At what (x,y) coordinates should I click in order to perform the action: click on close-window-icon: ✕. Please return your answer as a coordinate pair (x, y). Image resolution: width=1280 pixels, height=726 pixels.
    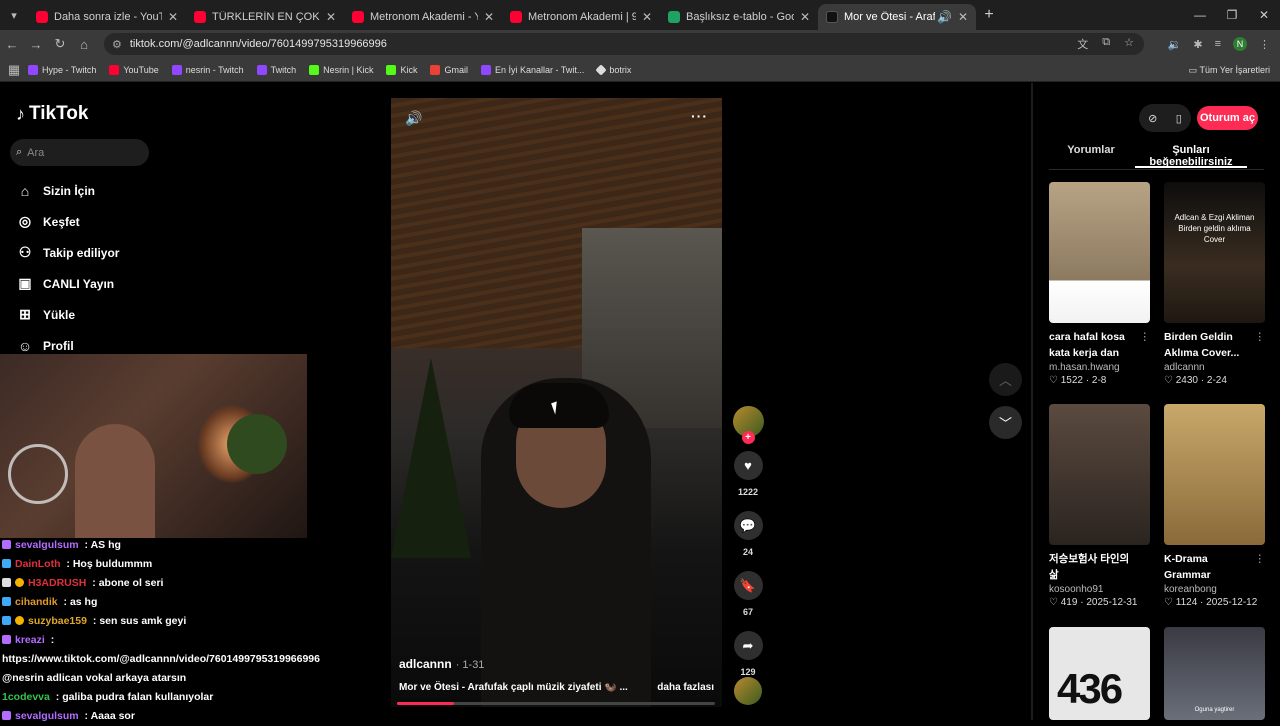
    Looking at the image, I should click on (1264, 15).